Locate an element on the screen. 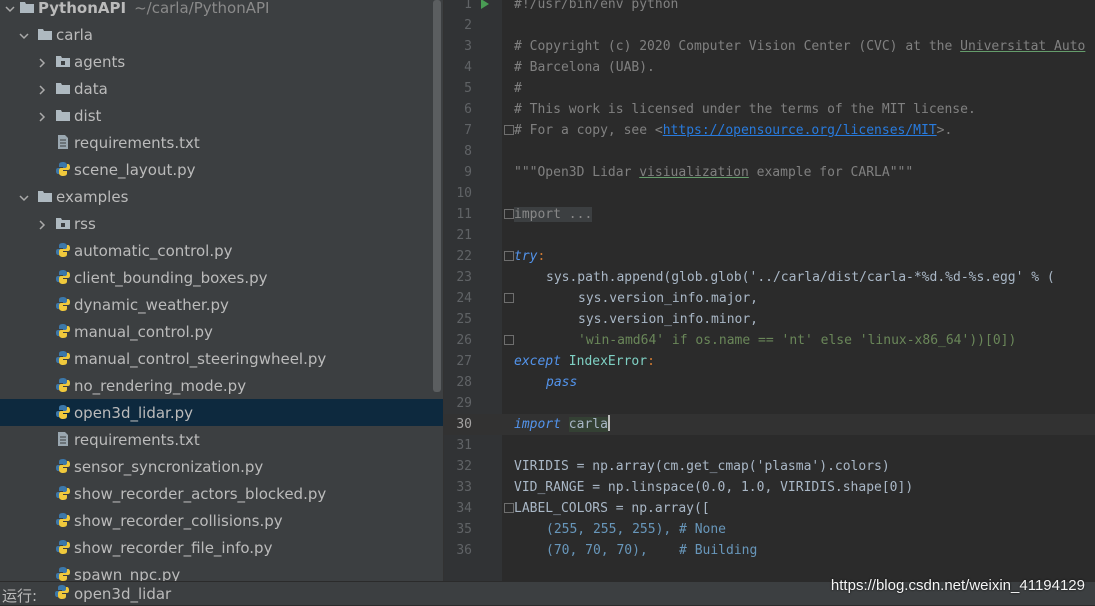 The height and width of the screenshot is (606, 1095). run-tab-open3d-lidar: open3d_lidar is located at coordinates (122, 594).